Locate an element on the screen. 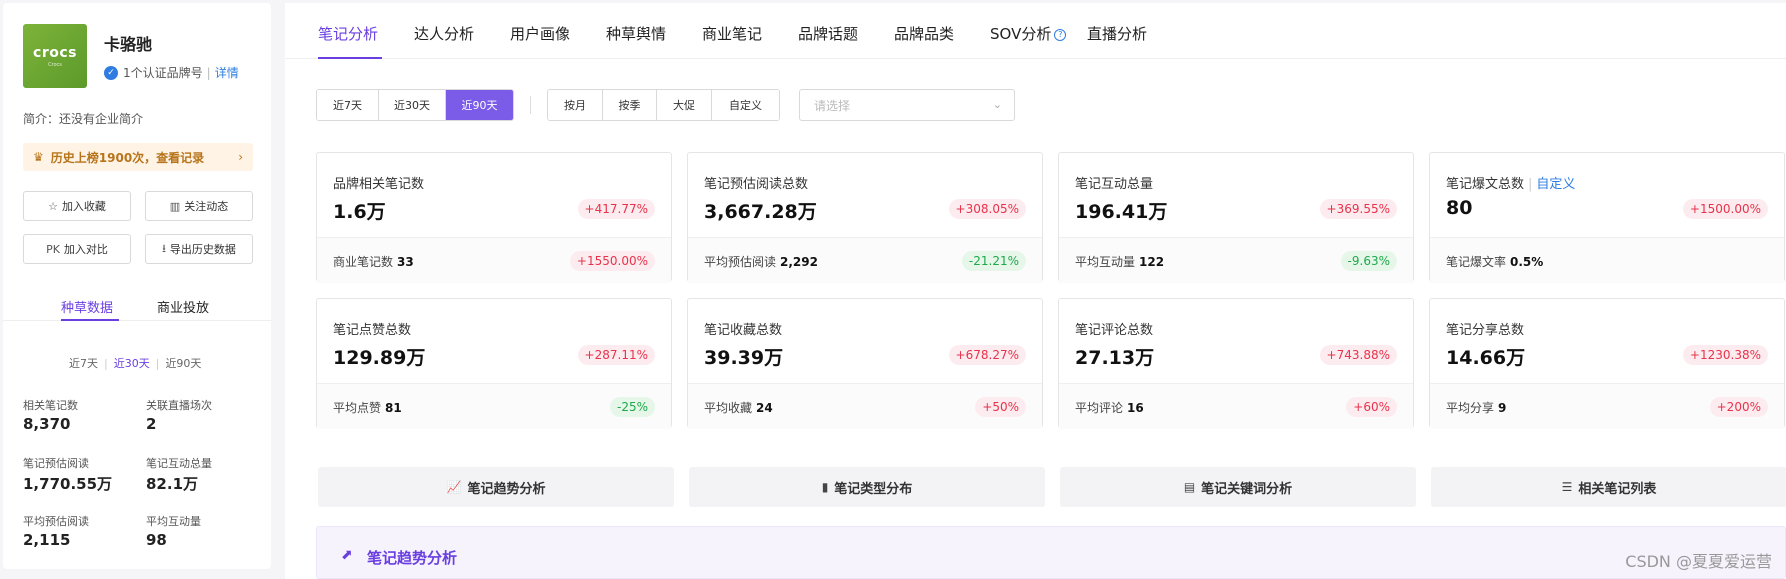 This screenshot has height=579, width=1786. section-type-button: ▮ 笔记类型分布 is located at coordinates (867, 487).